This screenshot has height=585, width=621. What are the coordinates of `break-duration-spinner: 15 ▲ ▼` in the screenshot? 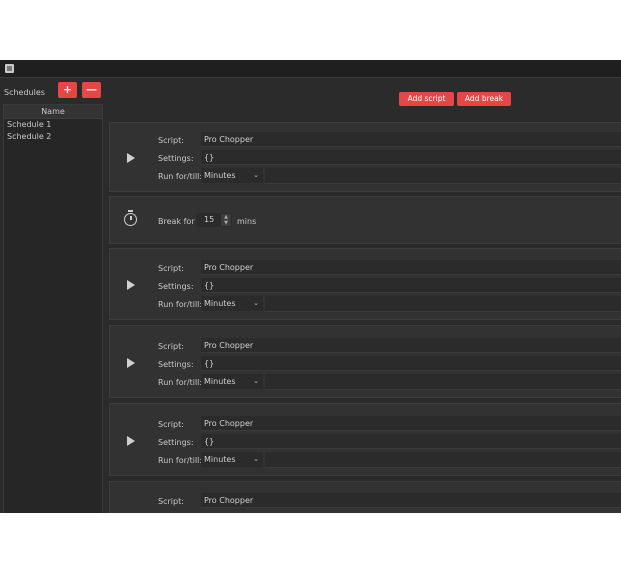 It's located at (214, 220).